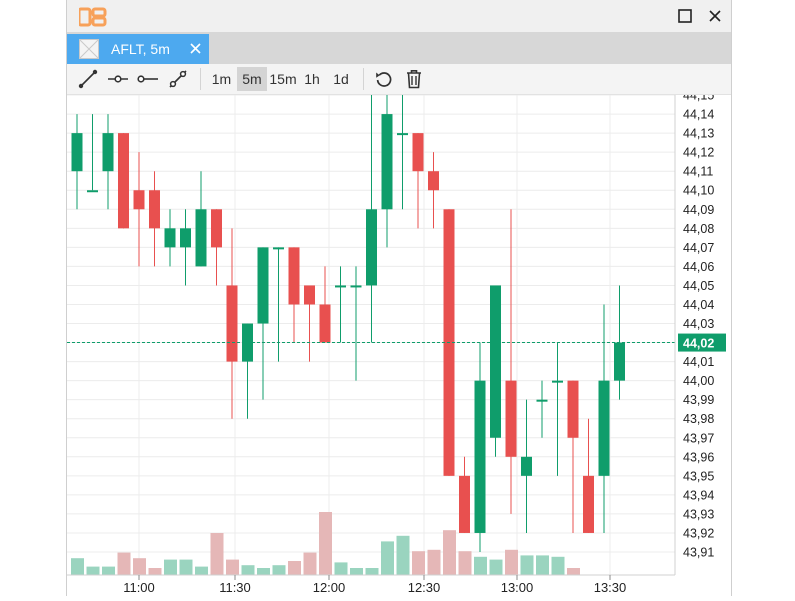 Image resolution: width=795 pixels, height=601 pixels. Describe the element at coordinates (698, 134) in the screenshot. I see `price-tick-label: 44,13` at that location.